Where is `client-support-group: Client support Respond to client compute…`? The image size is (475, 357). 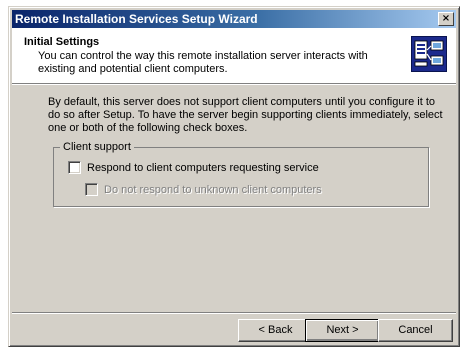 client-support-group: Client support Respond to client compute… is located at coordinates (241, 173).